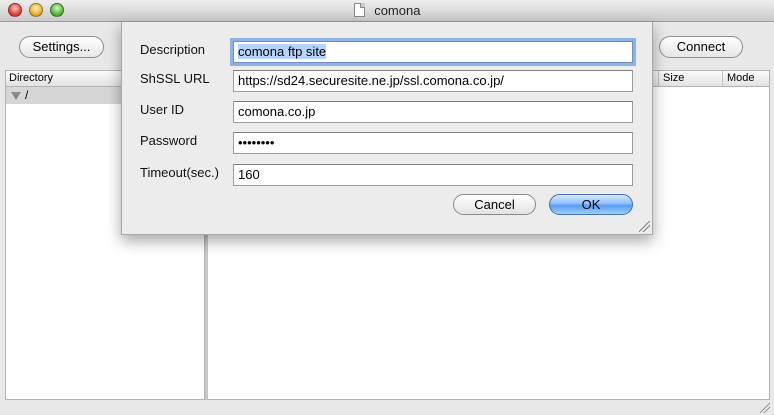 The height and width of the screenshot is (415, 774). What do you see at coordinates (644, 226) in the screenshot?
I see `sheet-resize-grip-icon` at bounding box center [644, 226].